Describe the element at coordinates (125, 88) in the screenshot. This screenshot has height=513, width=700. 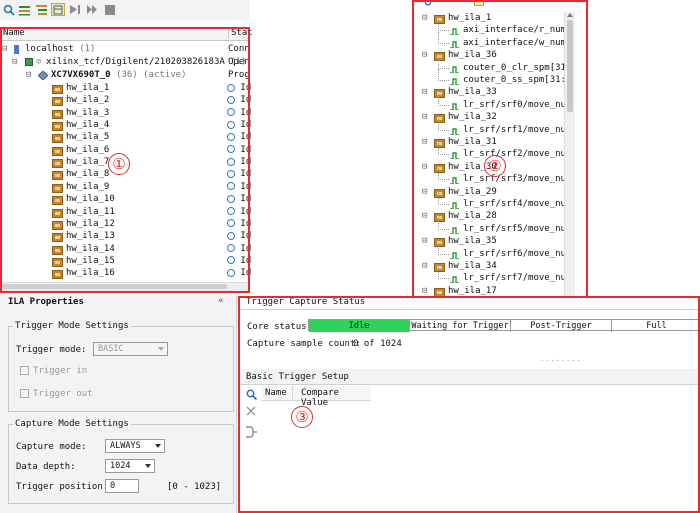
I see `tree-row-ila: hw_ila_1 Id` at that location.